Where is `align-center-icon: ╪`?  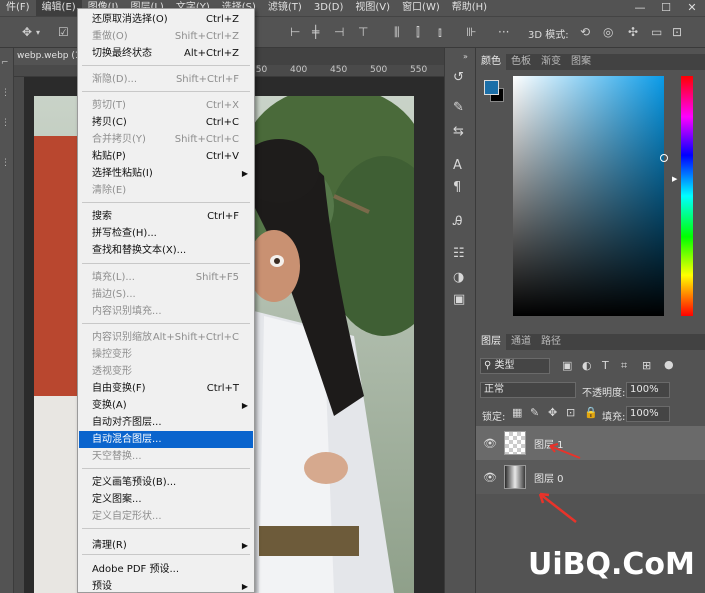
align-center-icon: ╪ is located at coordinates (315, 32).